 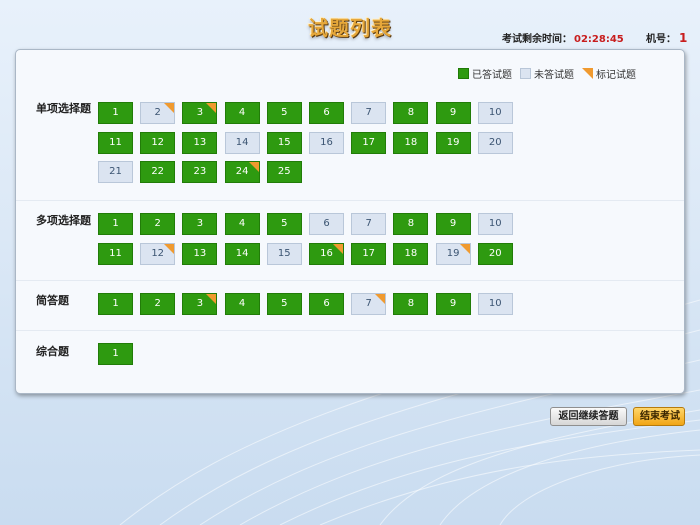 I want to click on question-number: 5, so click(x=284, y=223).